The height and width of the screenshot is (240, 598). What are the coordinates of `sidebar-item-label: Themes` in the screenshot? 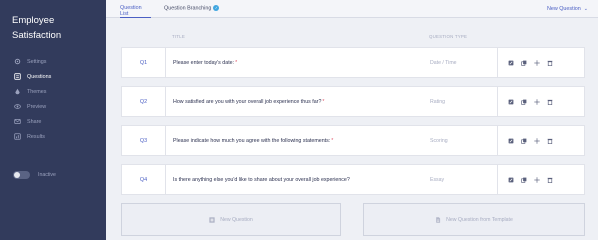 It's located at (37, 91).